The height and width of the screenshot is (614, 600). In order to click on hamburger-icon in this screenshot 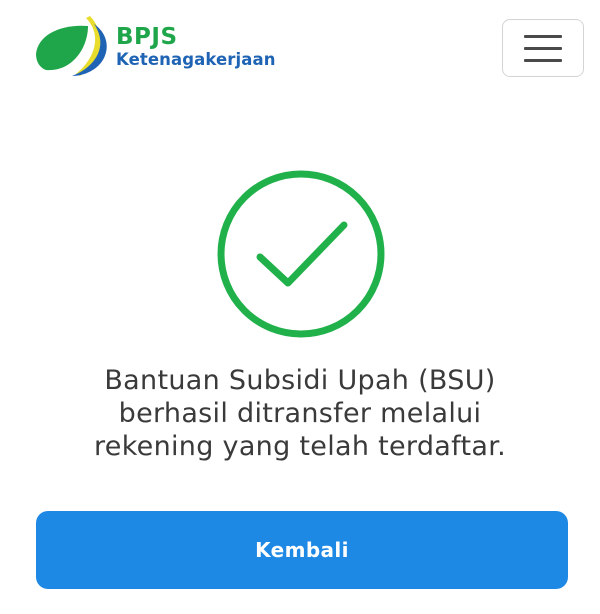, I will do `click(543, 36)`.